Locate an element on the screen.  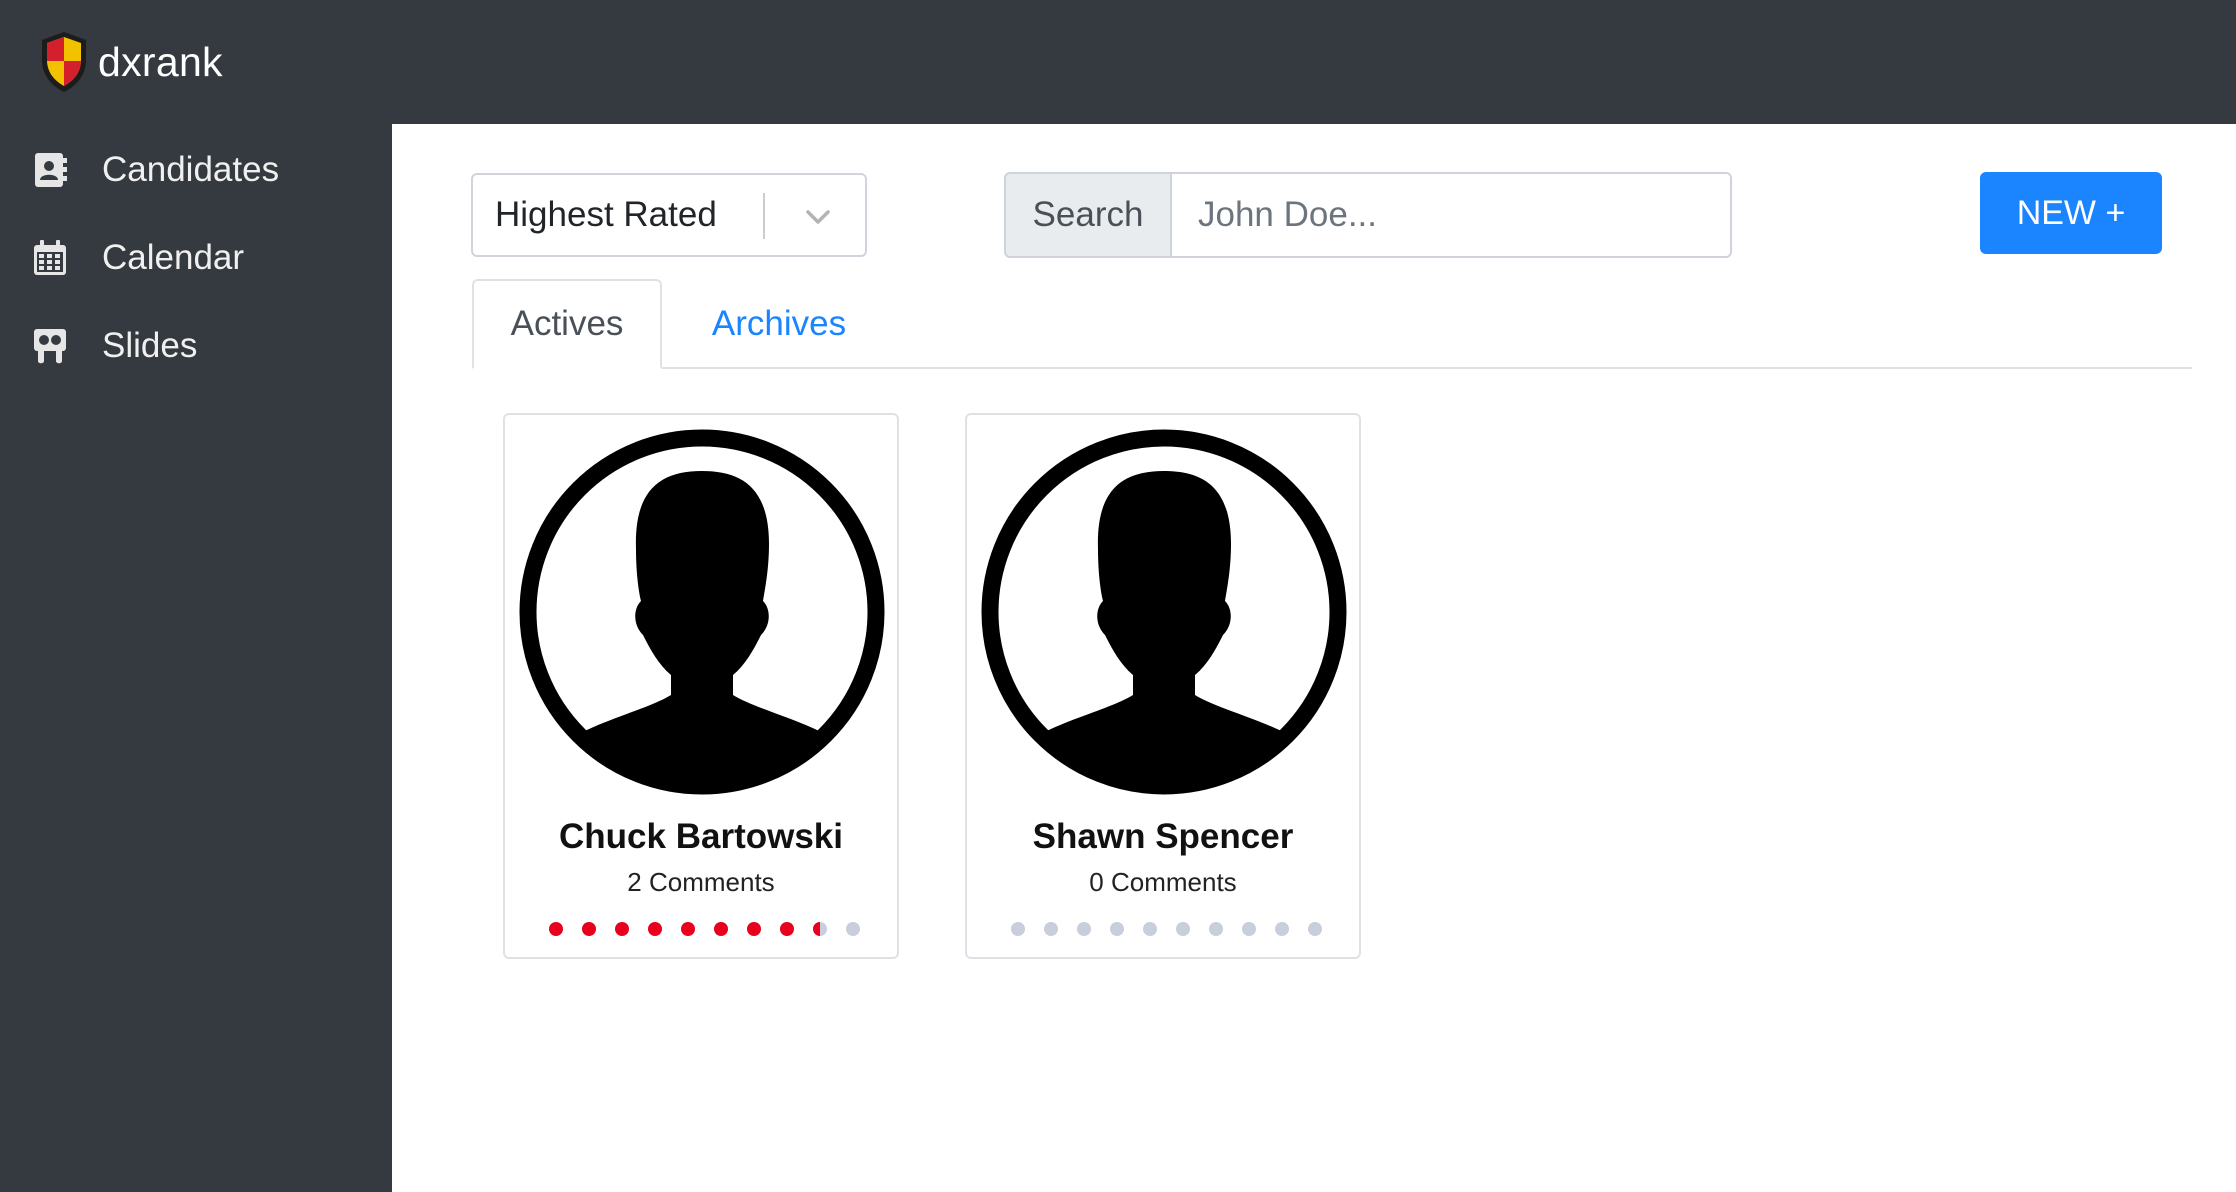
sidebar-item-calendar: Calendar is located at coordinates (196, 258).